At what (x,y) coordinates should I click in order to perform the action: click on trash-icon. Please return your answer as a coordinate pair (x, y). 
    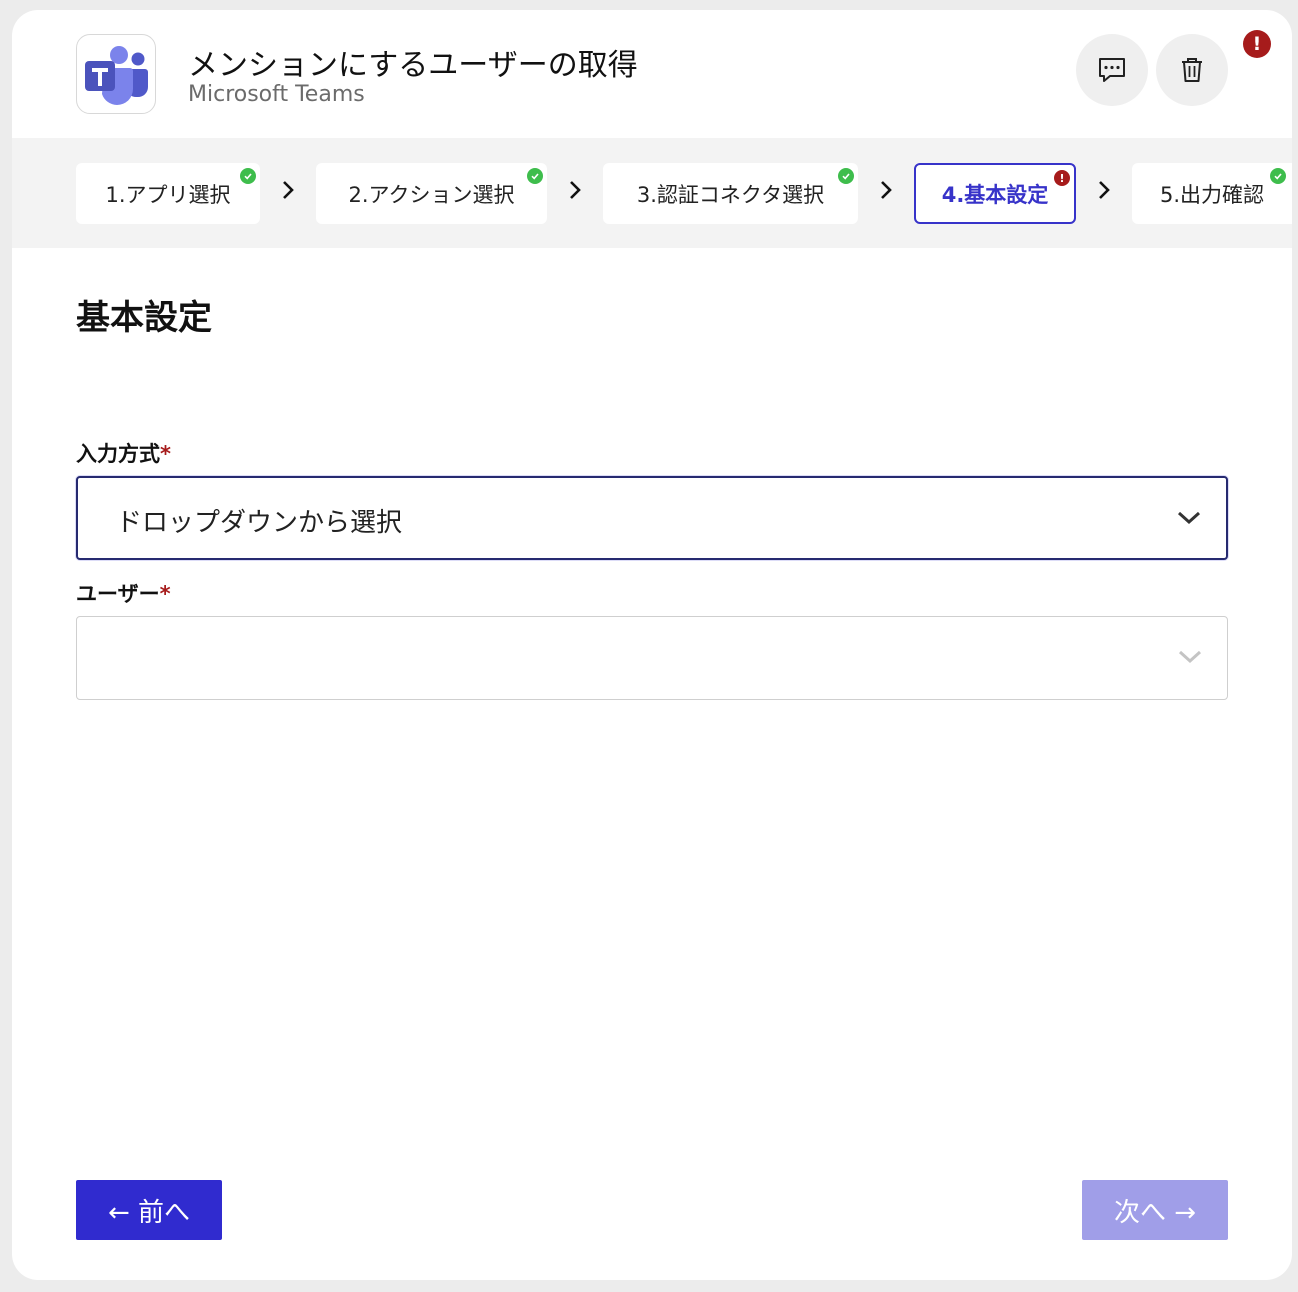
    Looking at the image, I should click on (1192, 70).